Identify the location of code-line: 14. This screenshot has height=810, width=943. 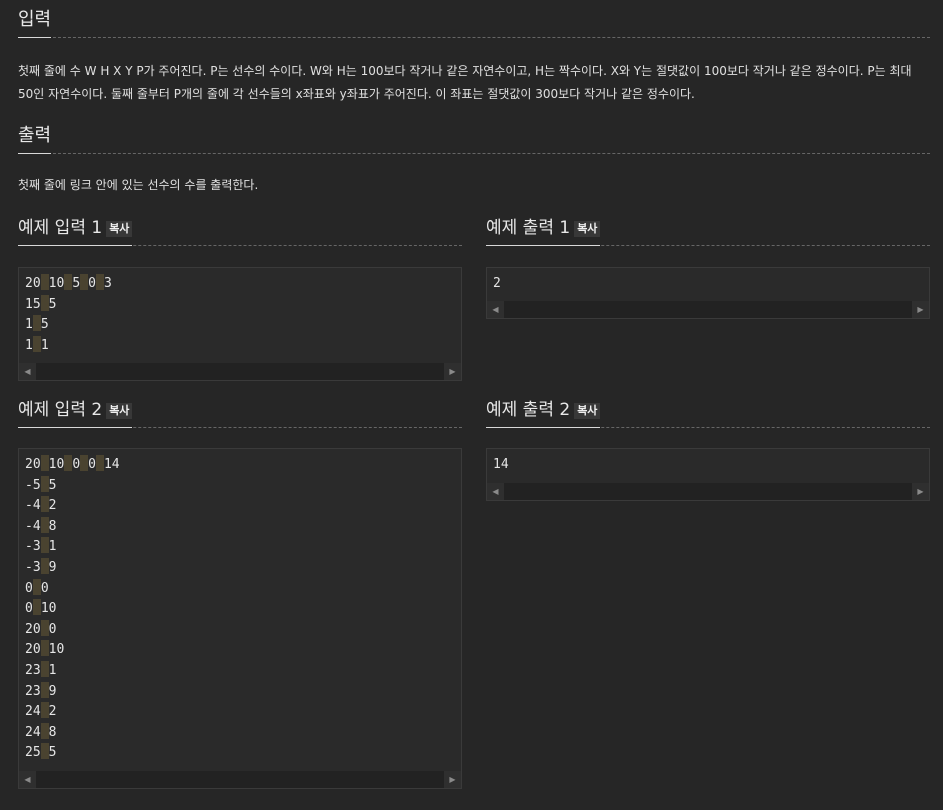
(708, 465).